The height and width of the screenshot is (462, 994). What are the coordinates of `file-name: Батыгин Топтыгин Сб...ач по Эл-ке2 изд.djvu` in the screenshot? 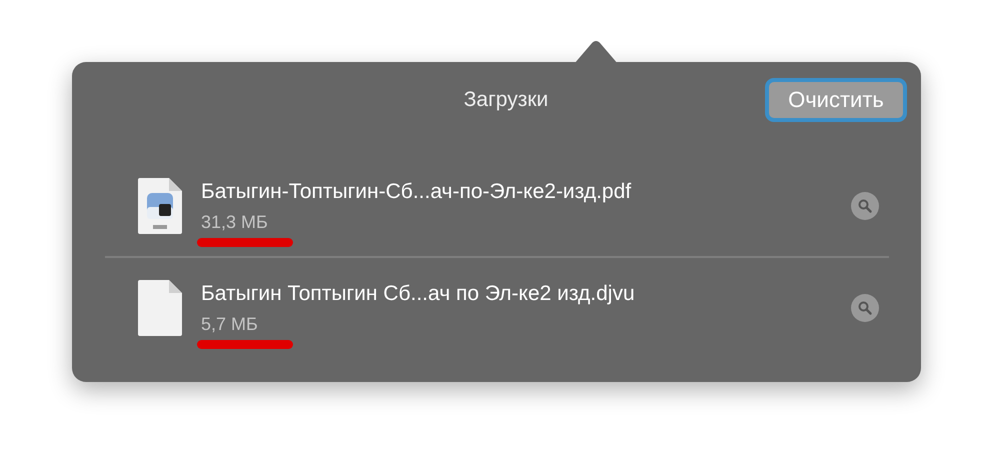 It's located at (418, 294).